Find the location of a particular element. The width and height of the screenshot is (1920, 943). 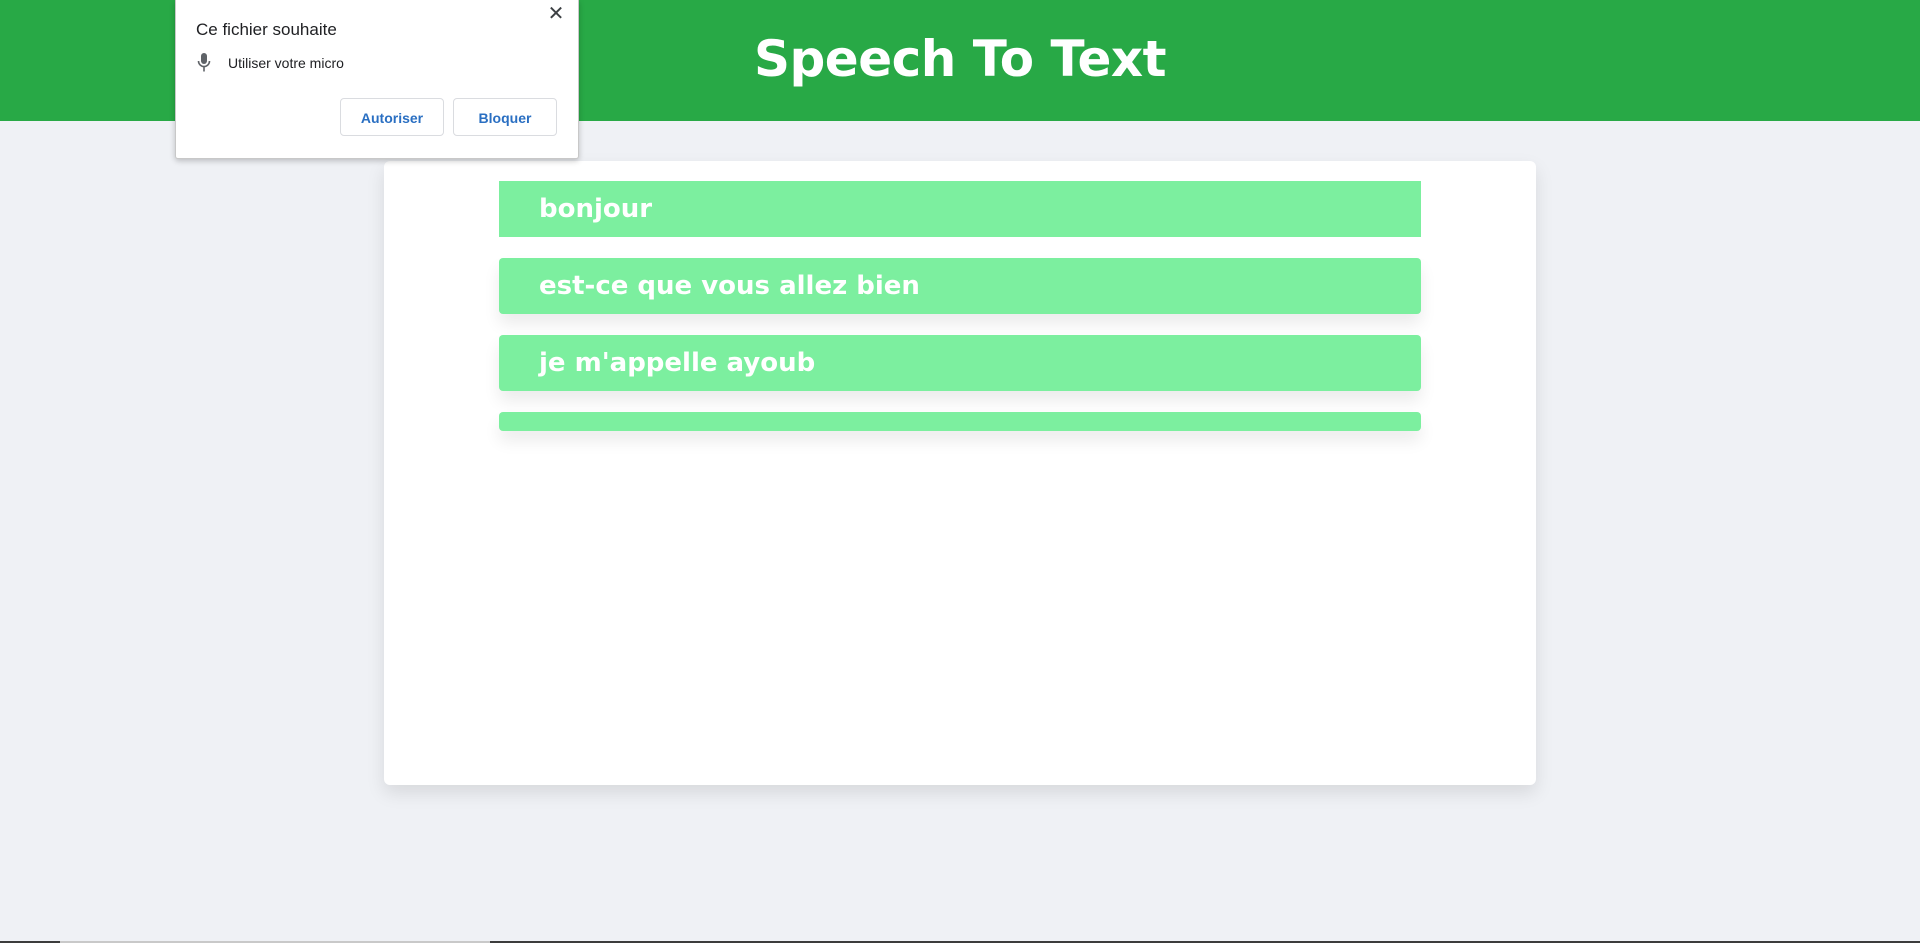

block-button: Bloquer is located at coordinates (505, 117).